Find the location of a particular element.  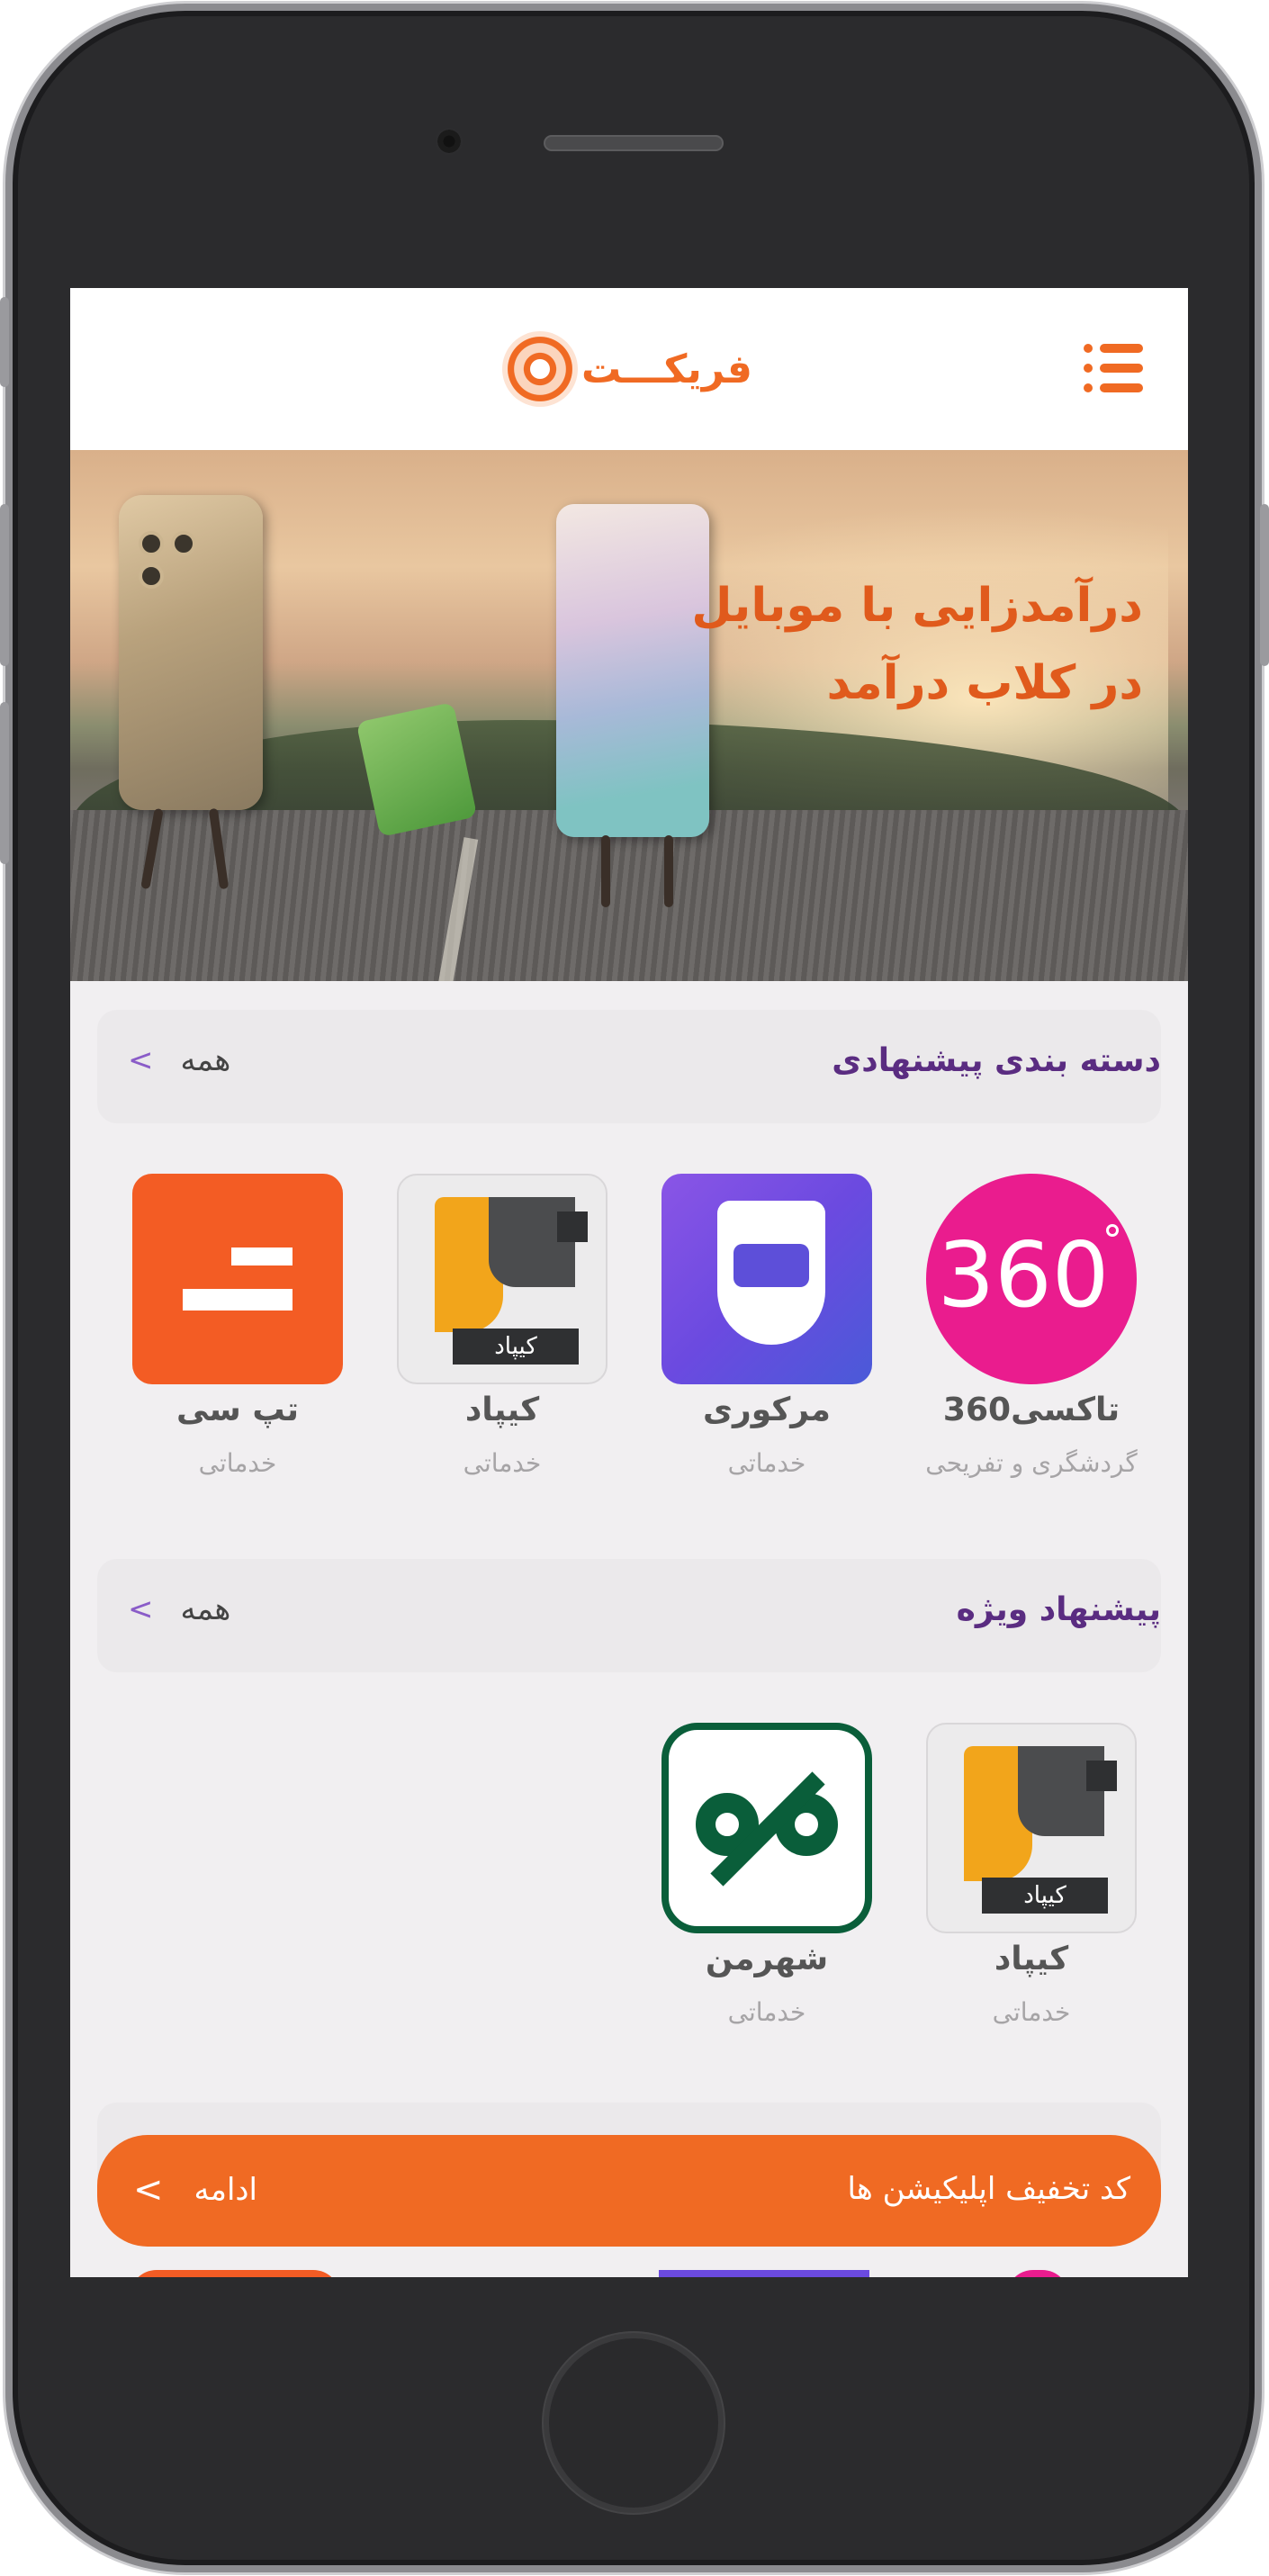

volume-up-button is located at coordinates (4, 585).